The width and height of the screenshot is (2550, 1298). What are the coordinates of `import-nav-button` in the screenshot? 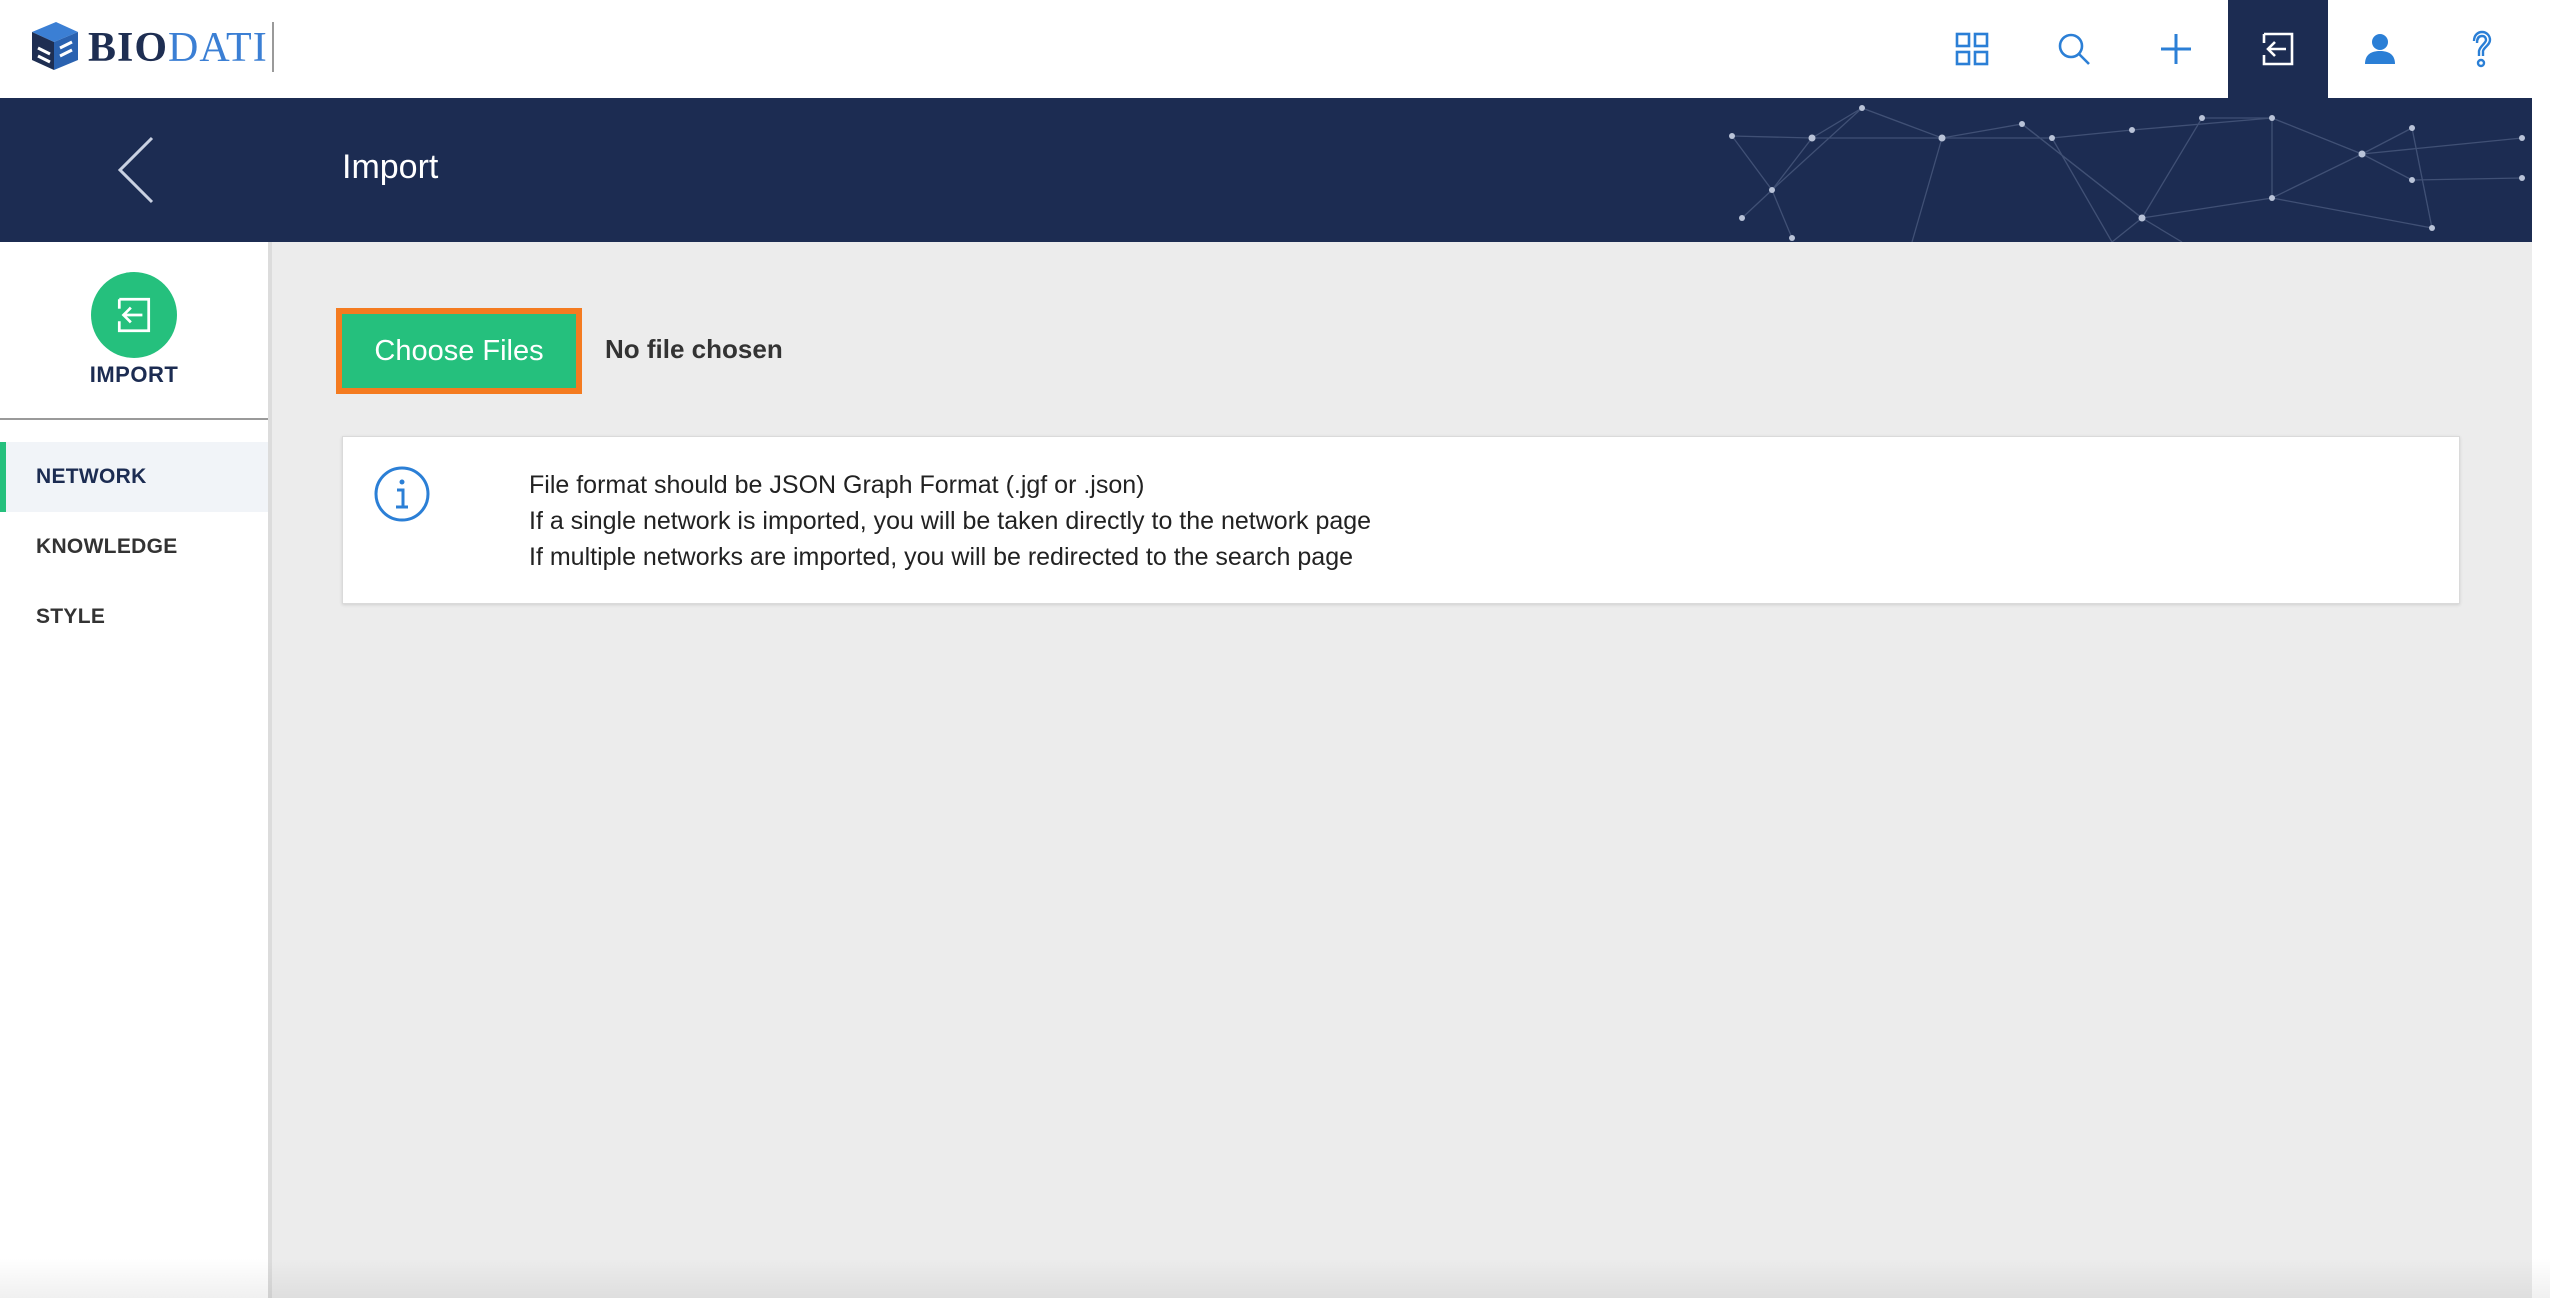 It's located at (2278, 49).